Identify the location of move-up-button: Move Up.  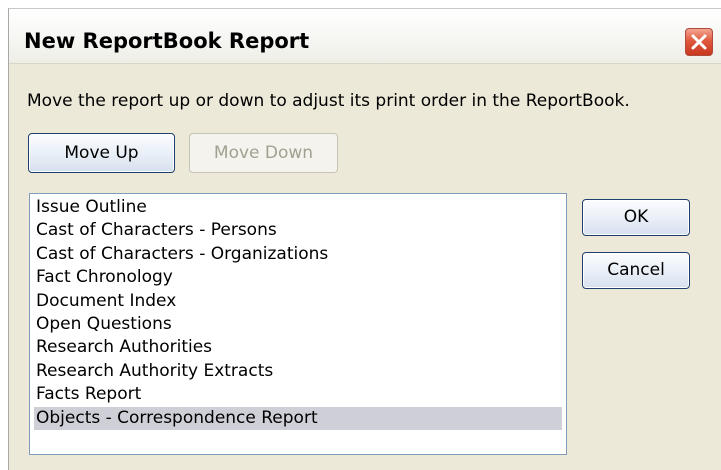
(101, 153).